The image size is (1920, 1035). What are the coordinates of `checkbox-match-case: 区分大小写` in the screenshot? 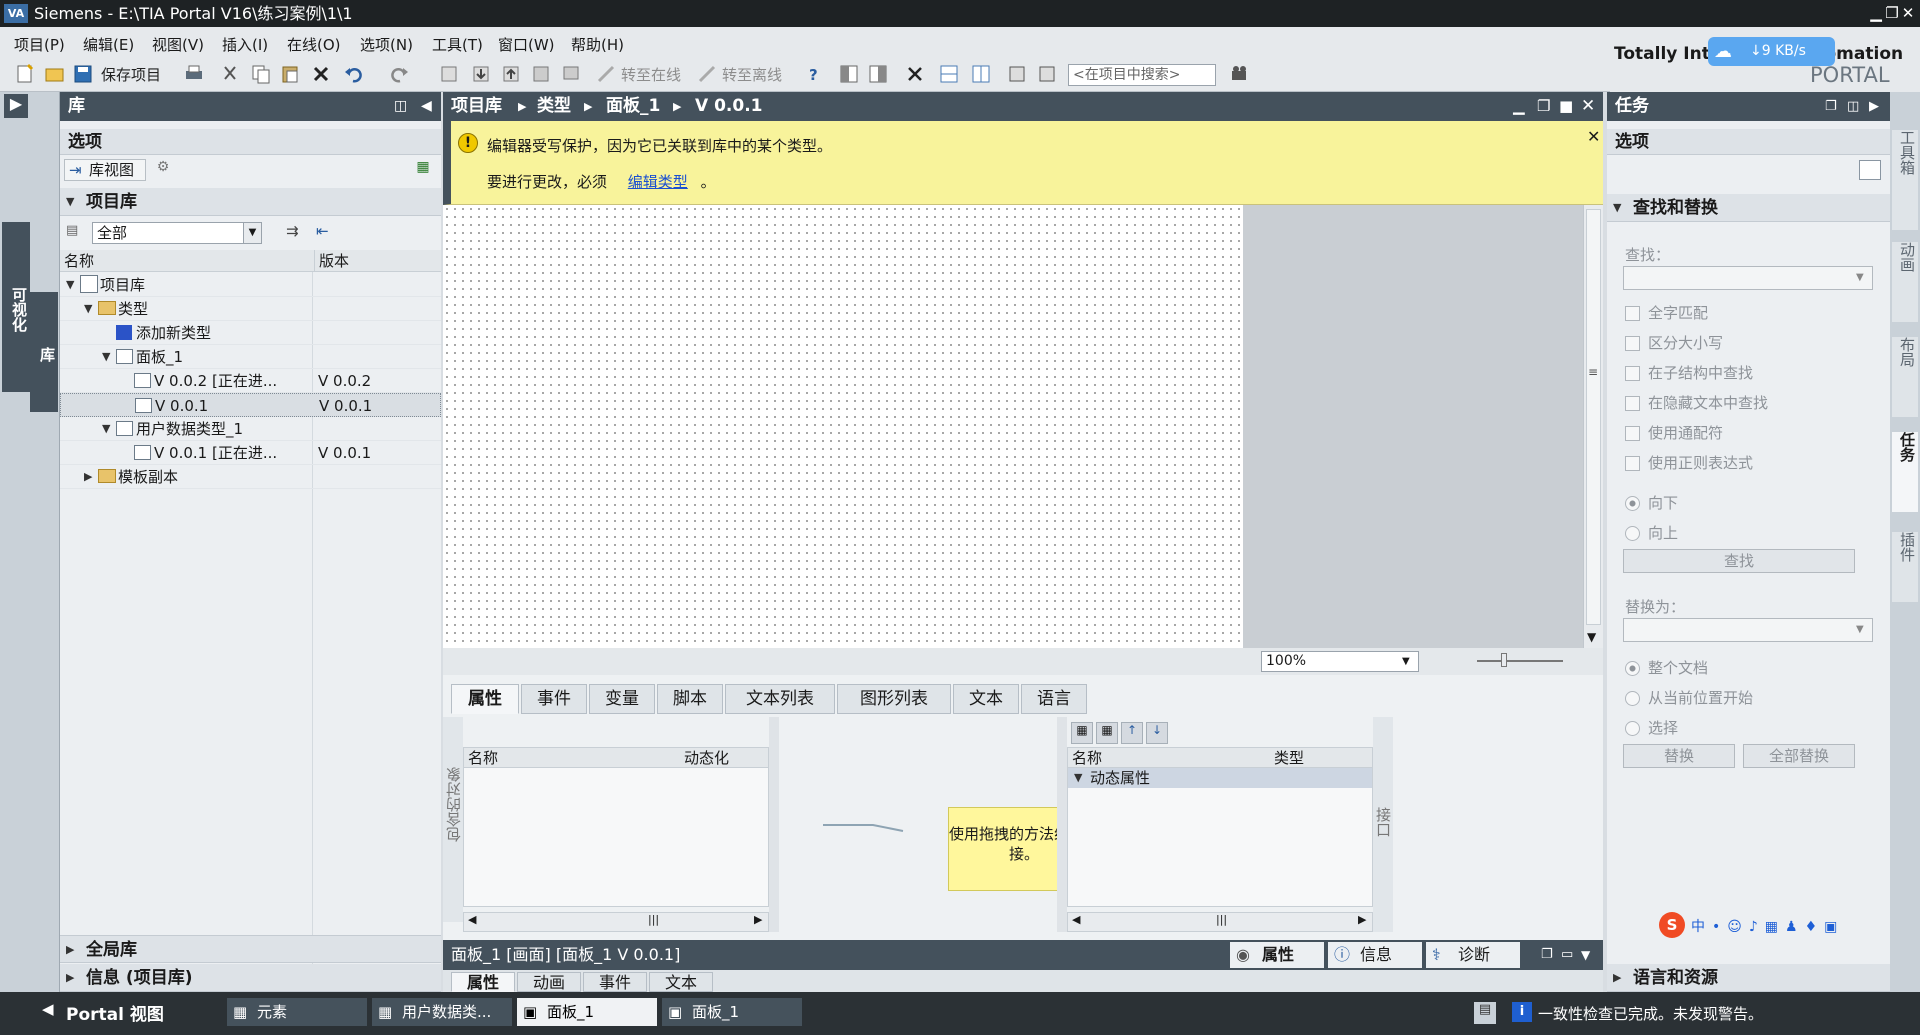 It's located at (1674, 342).